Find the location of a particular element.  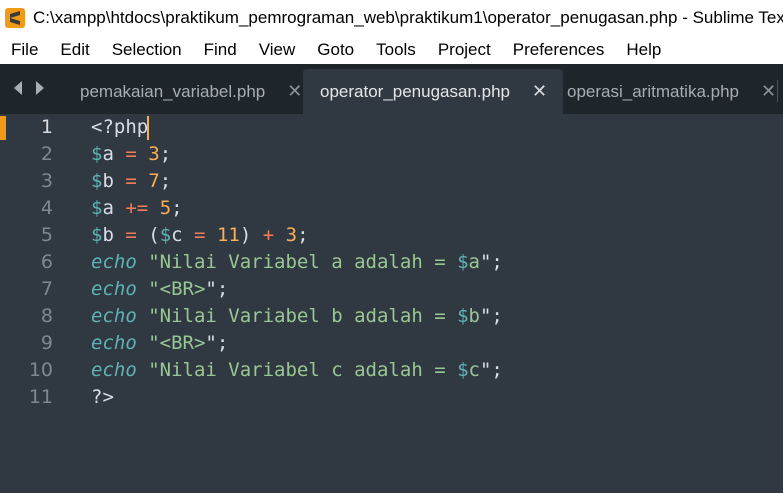

code-line: 8 echo "Nilai Variabel b adalah = $b"; is located at coordinates (391, 316).